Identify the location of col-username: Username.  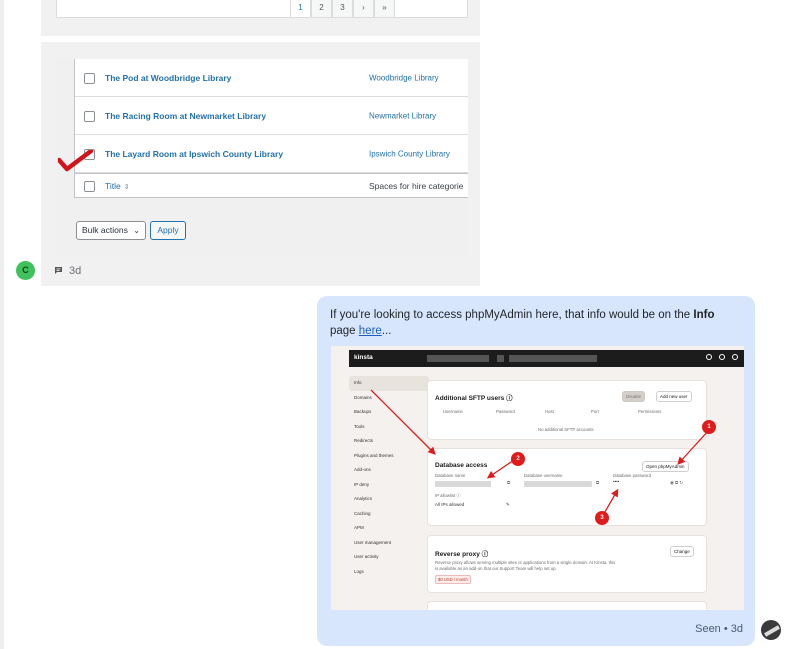
(453, 411).